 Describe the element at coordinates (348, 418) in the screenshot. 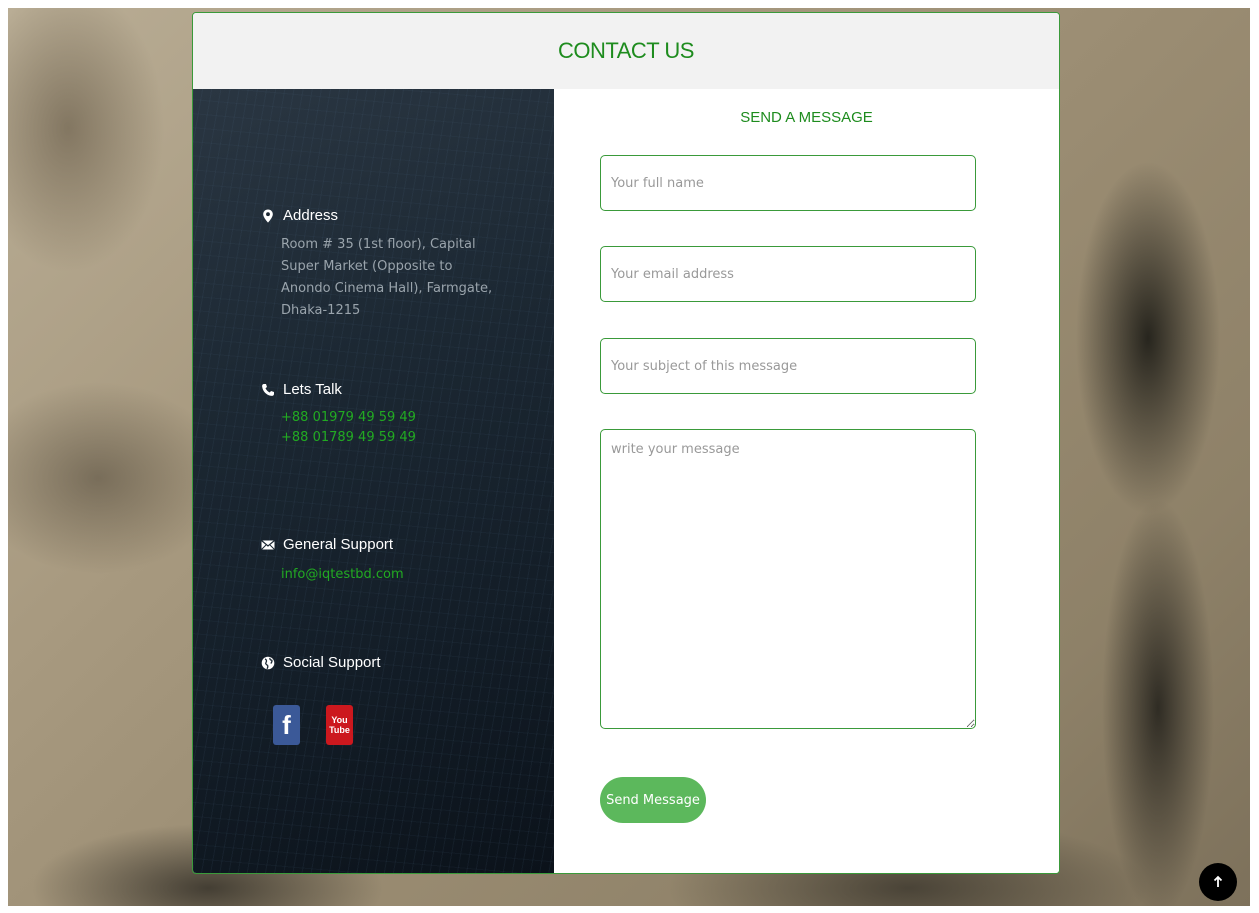

I see `phone-number: +88 01979 49 59 49` at that location.